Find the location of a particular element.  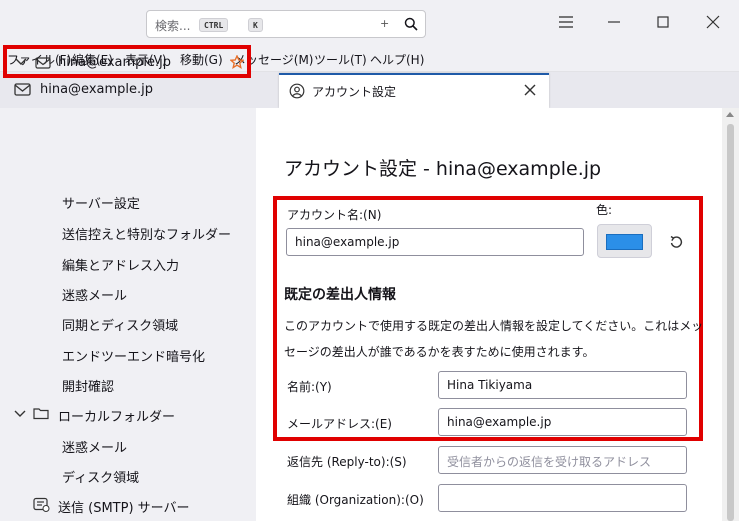

sidebar-item-server-settings: サーバー設定 is located at coordinates (101, 202).